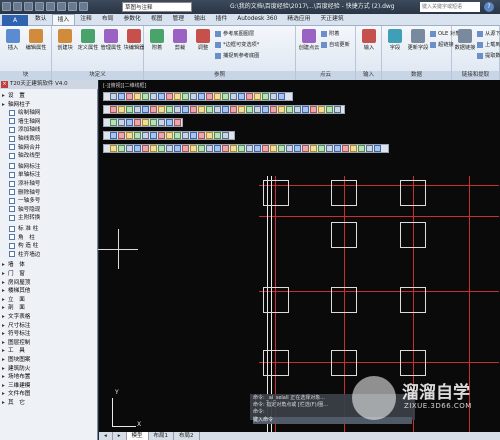 Image resolution: width=500 pixels, height=440 pixels. I want to click on ribbon-tab: 输出, so click(200, 19).